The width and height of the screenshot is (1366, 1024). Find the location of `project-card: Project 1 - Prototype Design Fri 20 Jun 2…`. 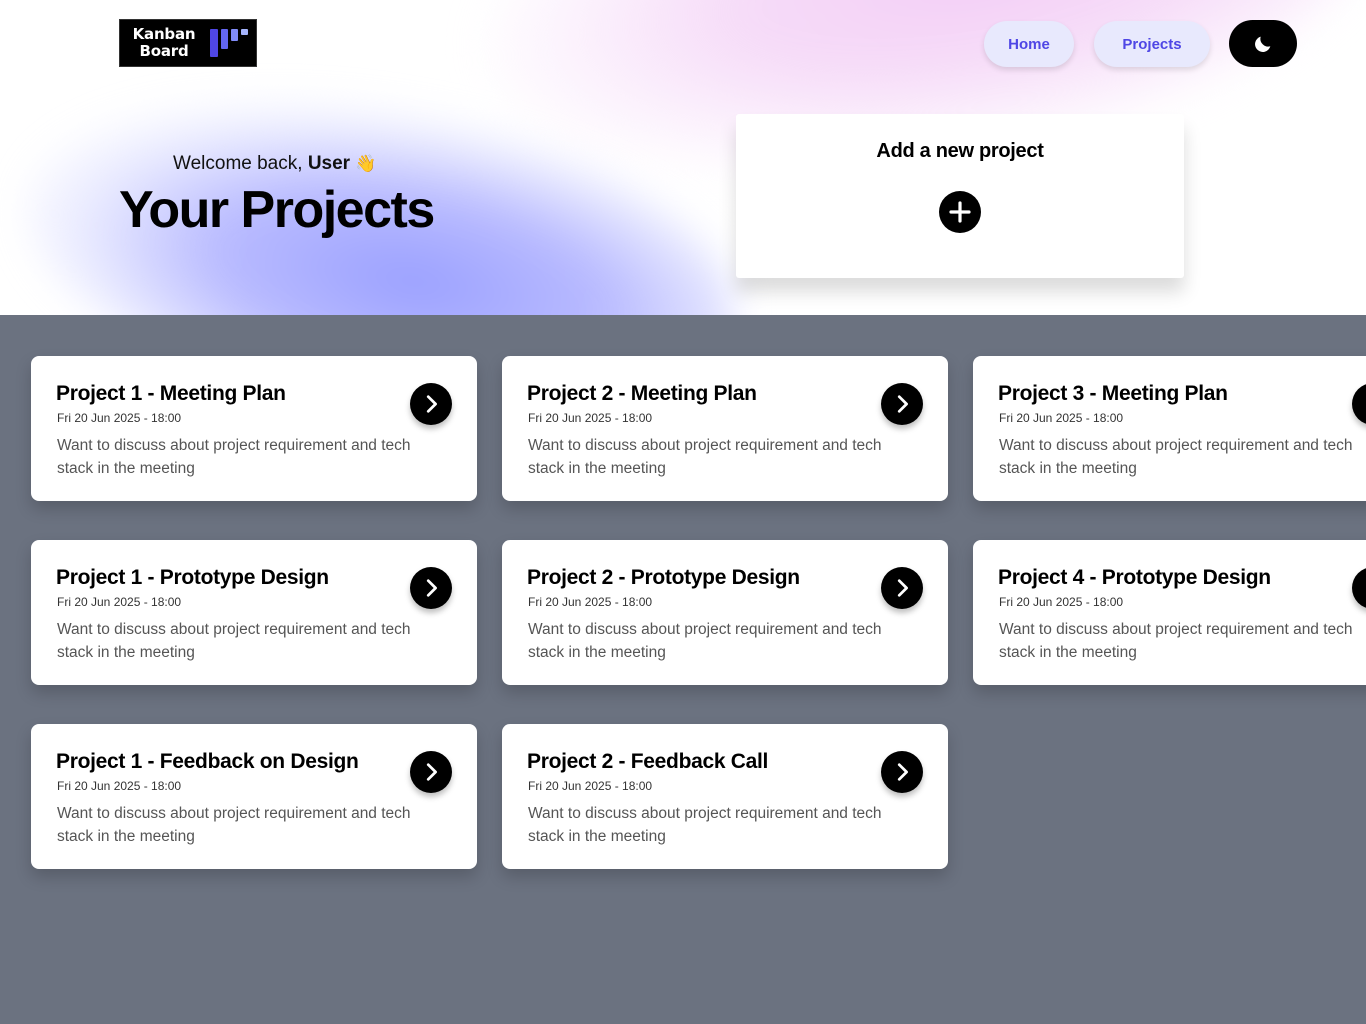

project-card: Project 1 - Prototype Design Fri 20 Jun 2… is located at coordinates (254, 612).